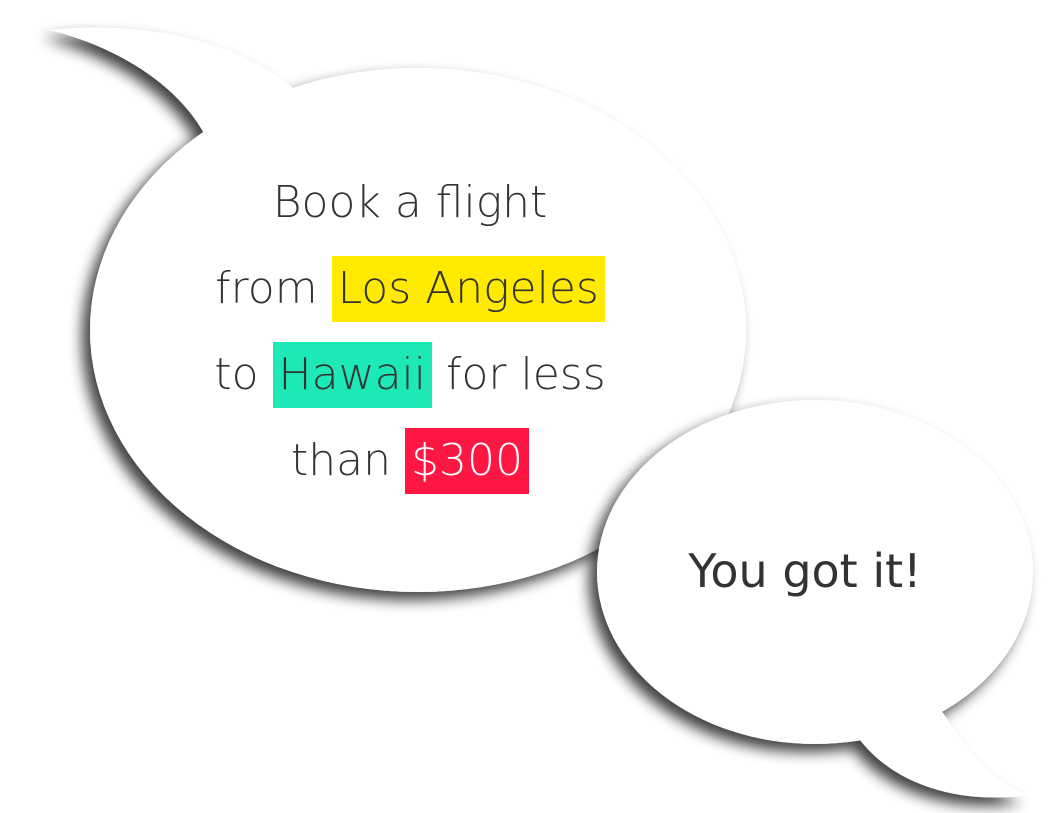 Image resolution: width=1053 pixels, height=813 pixels. Describe the element at coordinates (243, 374) in the screenshot. I see `to-word: to` at that location.